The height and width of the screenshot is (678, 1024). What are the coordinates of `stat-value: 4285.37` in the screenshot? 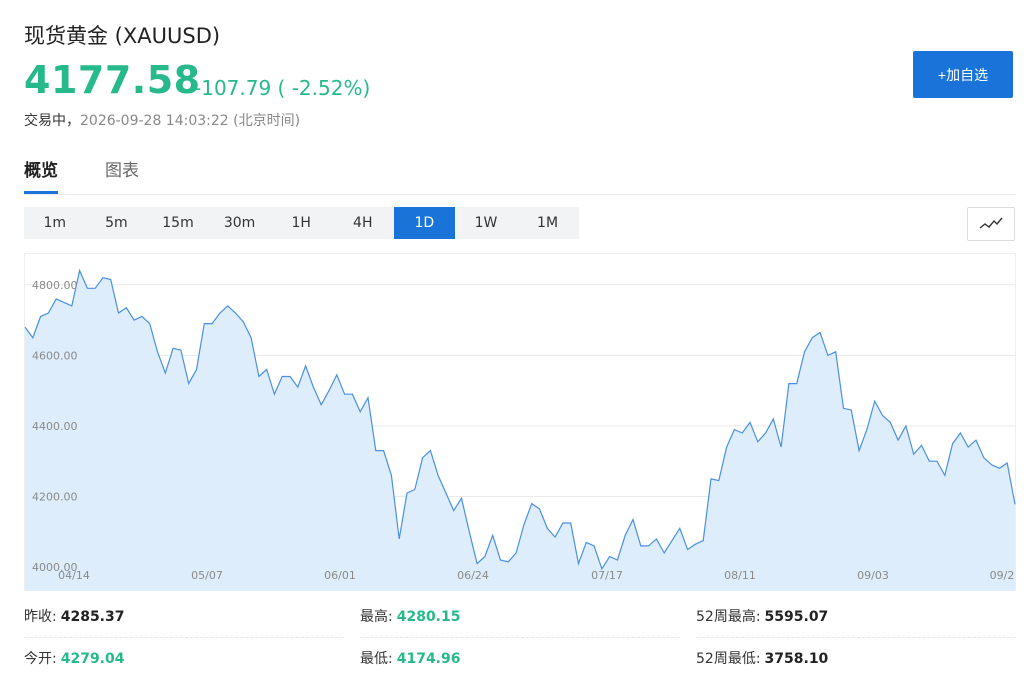 It's located at (92, 617).